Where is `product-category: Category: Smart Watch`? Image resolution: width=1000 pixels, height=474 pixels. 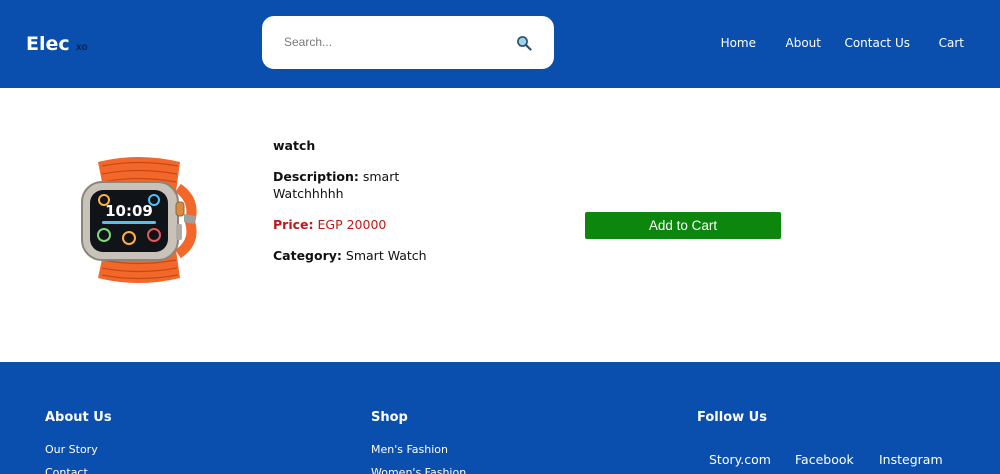 product-category: Category: Smart Watch is located at coordinates (350, 255).